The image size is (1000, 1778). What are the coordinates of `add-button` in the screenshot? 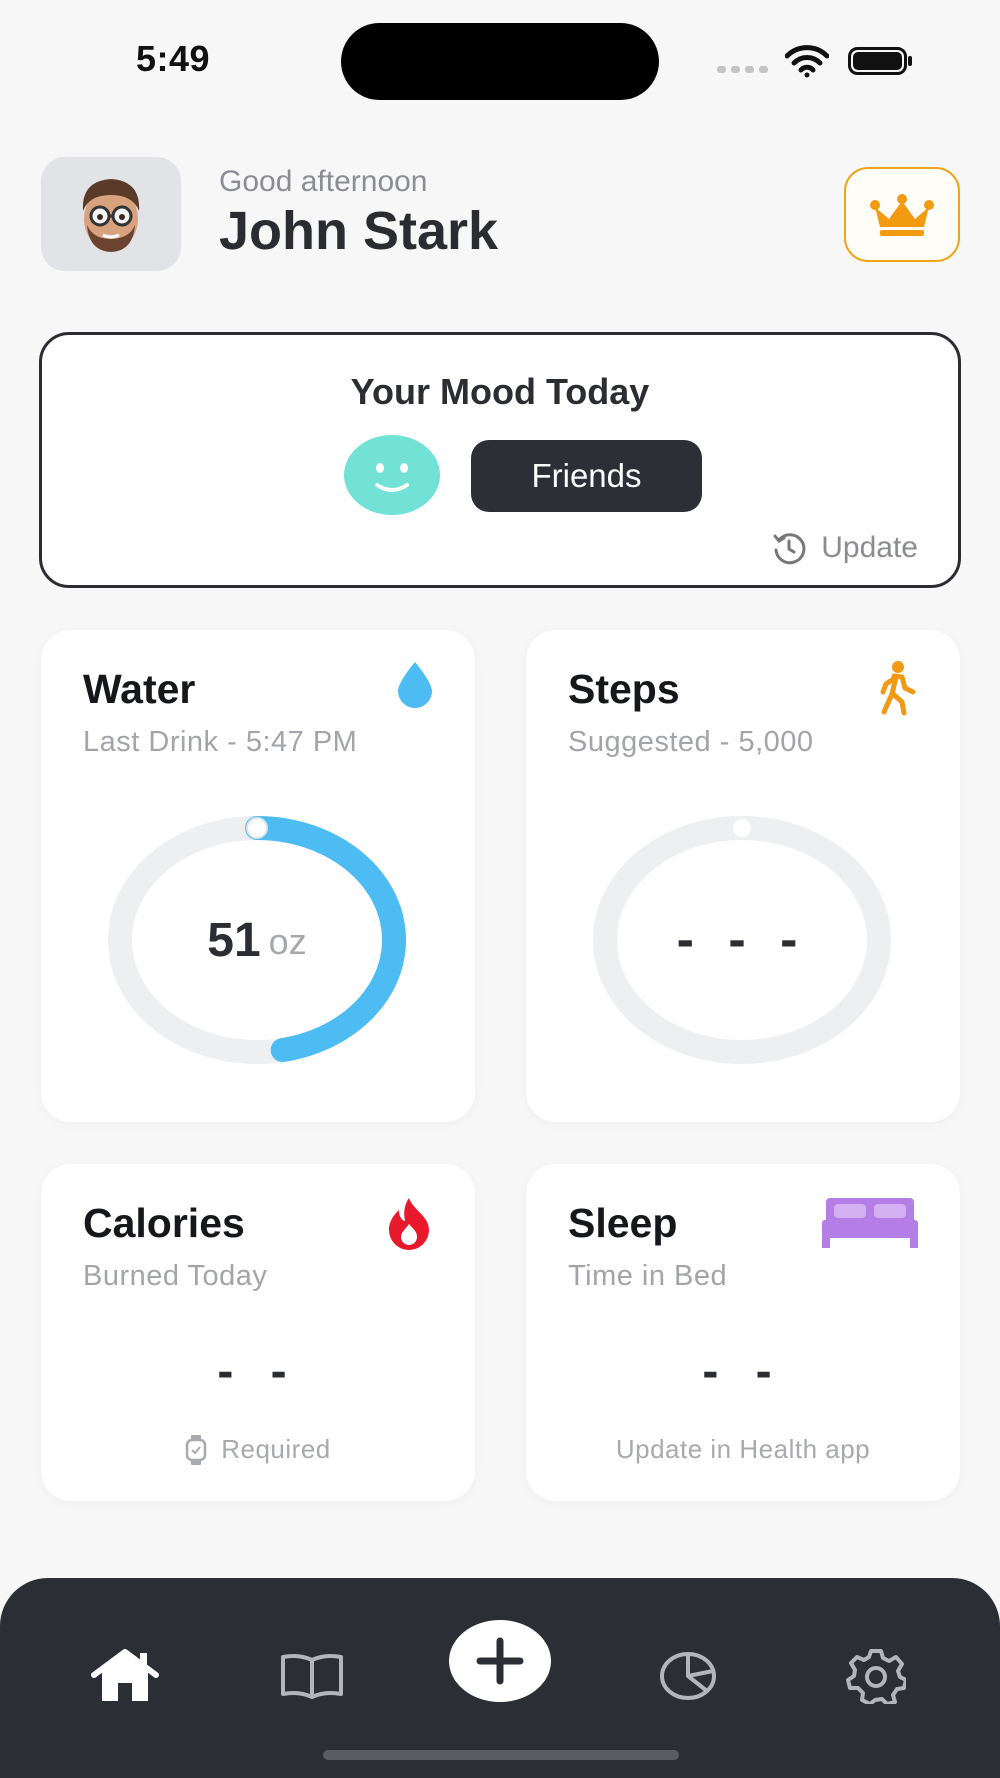 It's located at (500, 1661).